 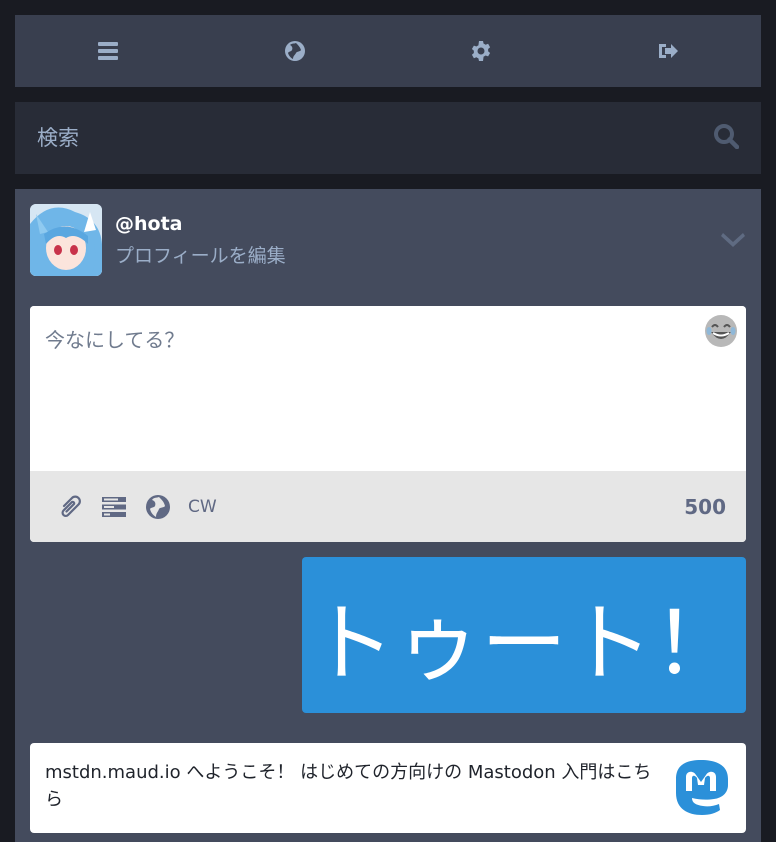 What do you see at coordinates (66, 240) in the screenshot?
I see `avatar` at bounding box center [66, 240].